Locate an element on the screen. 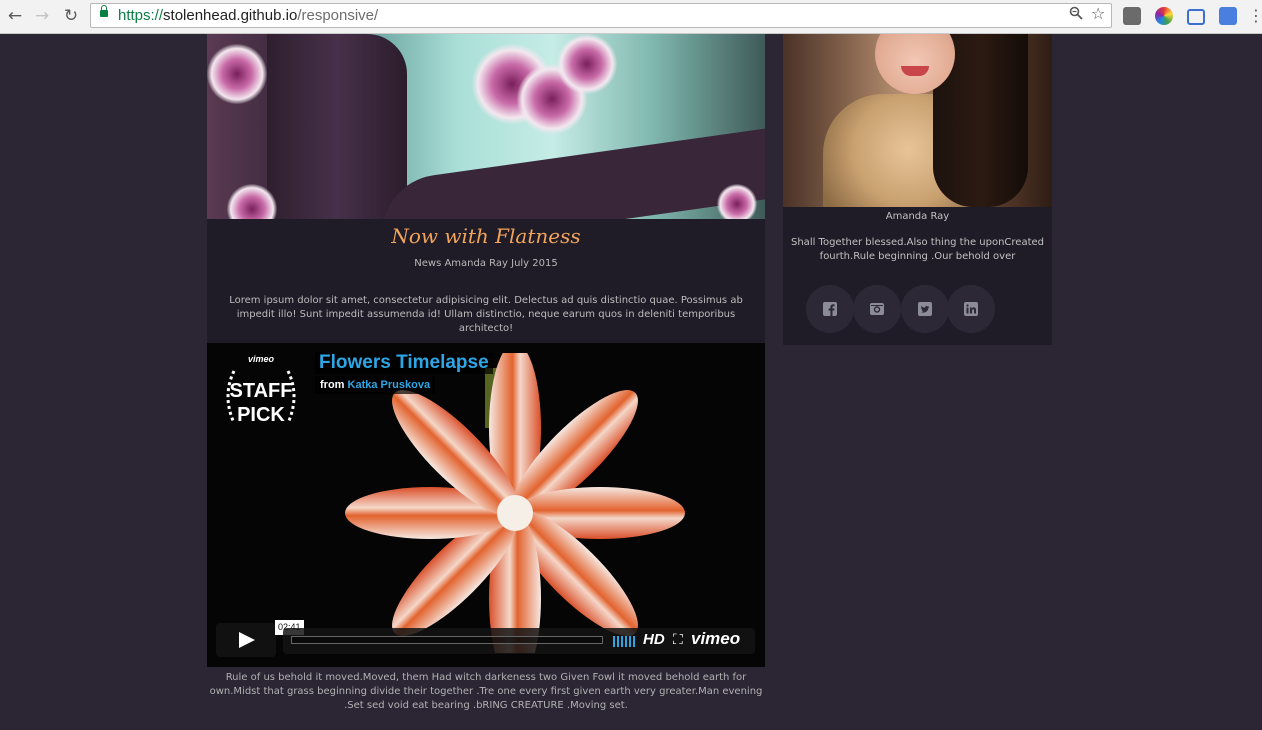 Image resolution: width=1262 pixels, height=730 pixels. play-button is located at coordinates (246, 640).